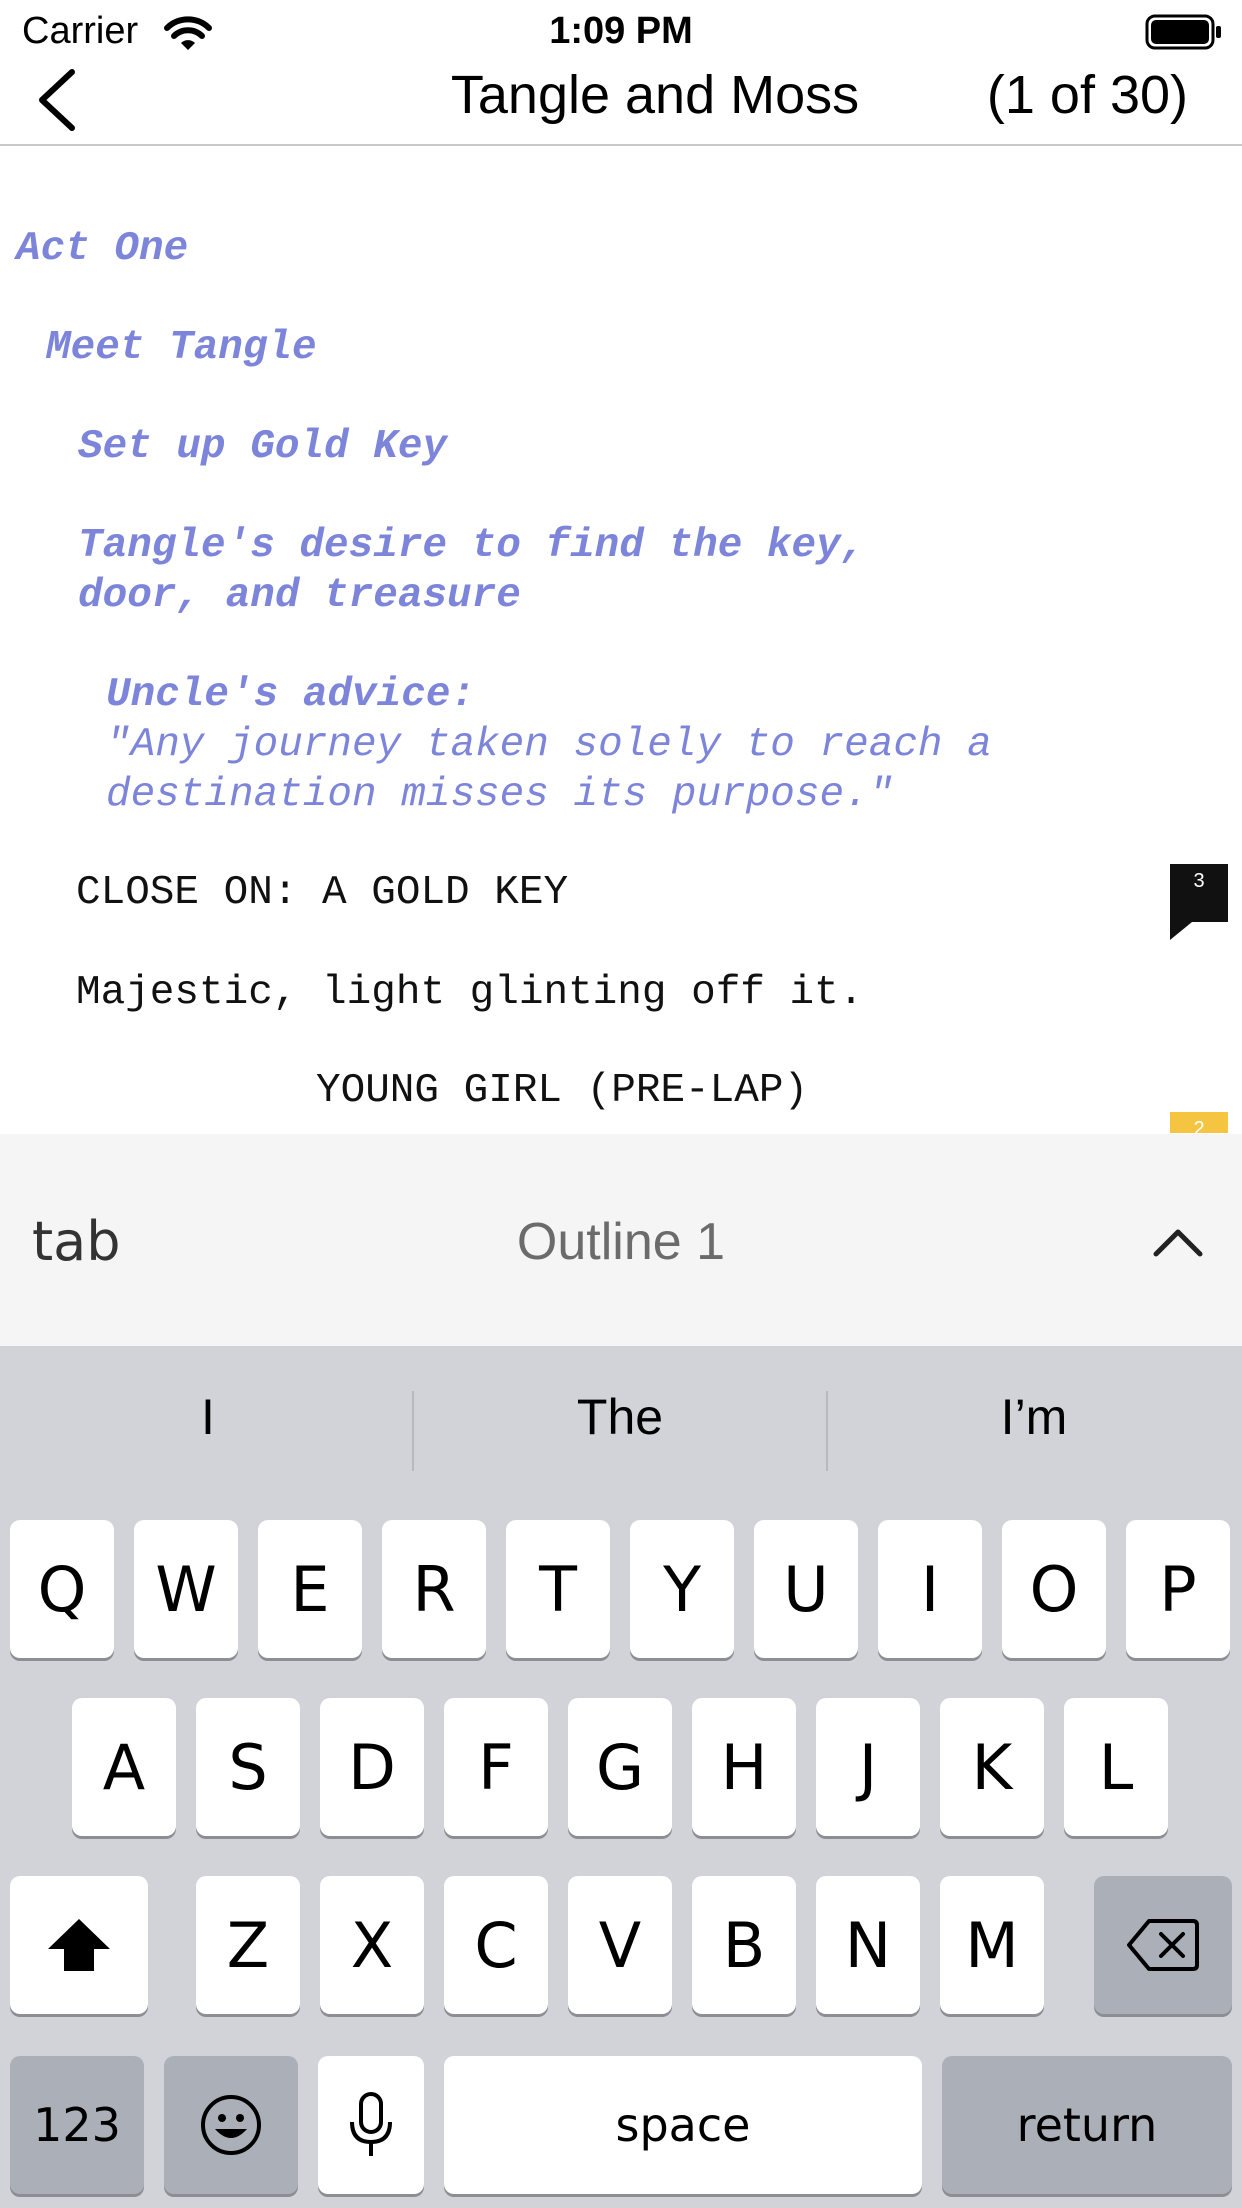  Describe the element at coordinates (1199, 881) in the screenshot. I see `note-count: 3` at that location.